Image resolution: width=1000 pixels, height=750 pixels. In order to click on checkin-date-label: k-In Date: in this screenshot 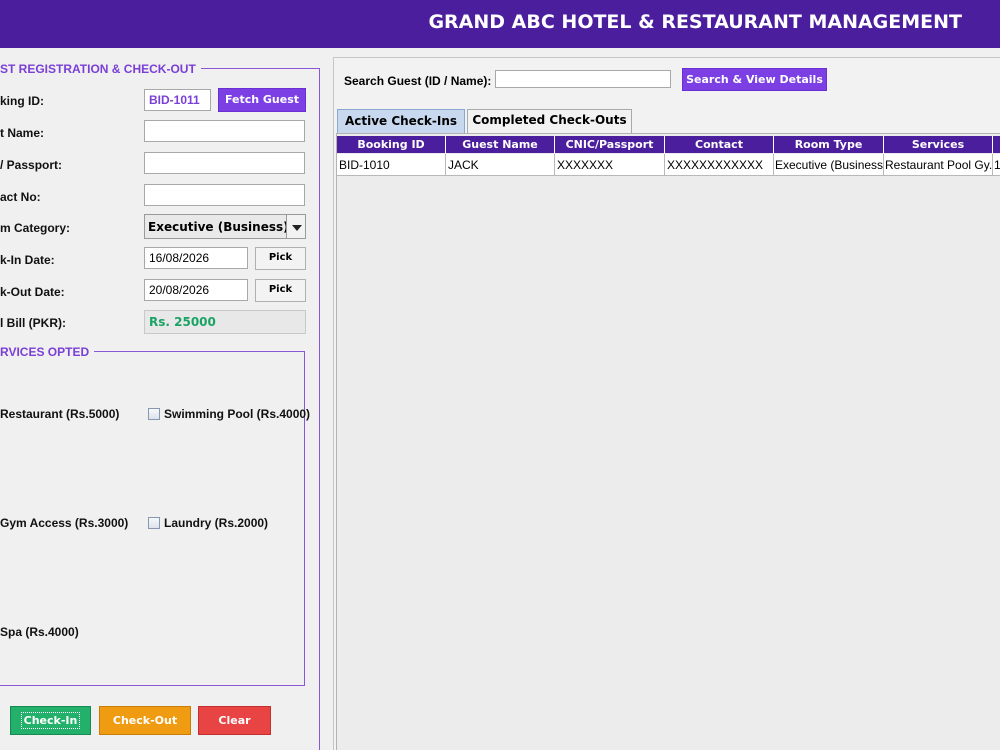, I will do `click(27, 260)`.